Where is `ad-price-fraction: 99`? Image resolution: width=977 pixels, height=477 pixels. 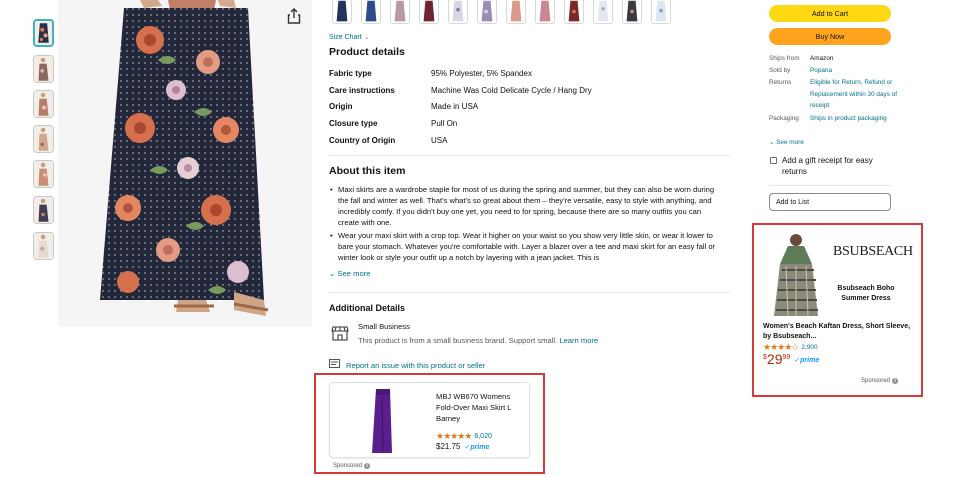 ad-price-fraction: 99 is located at coordinates (786, 357).